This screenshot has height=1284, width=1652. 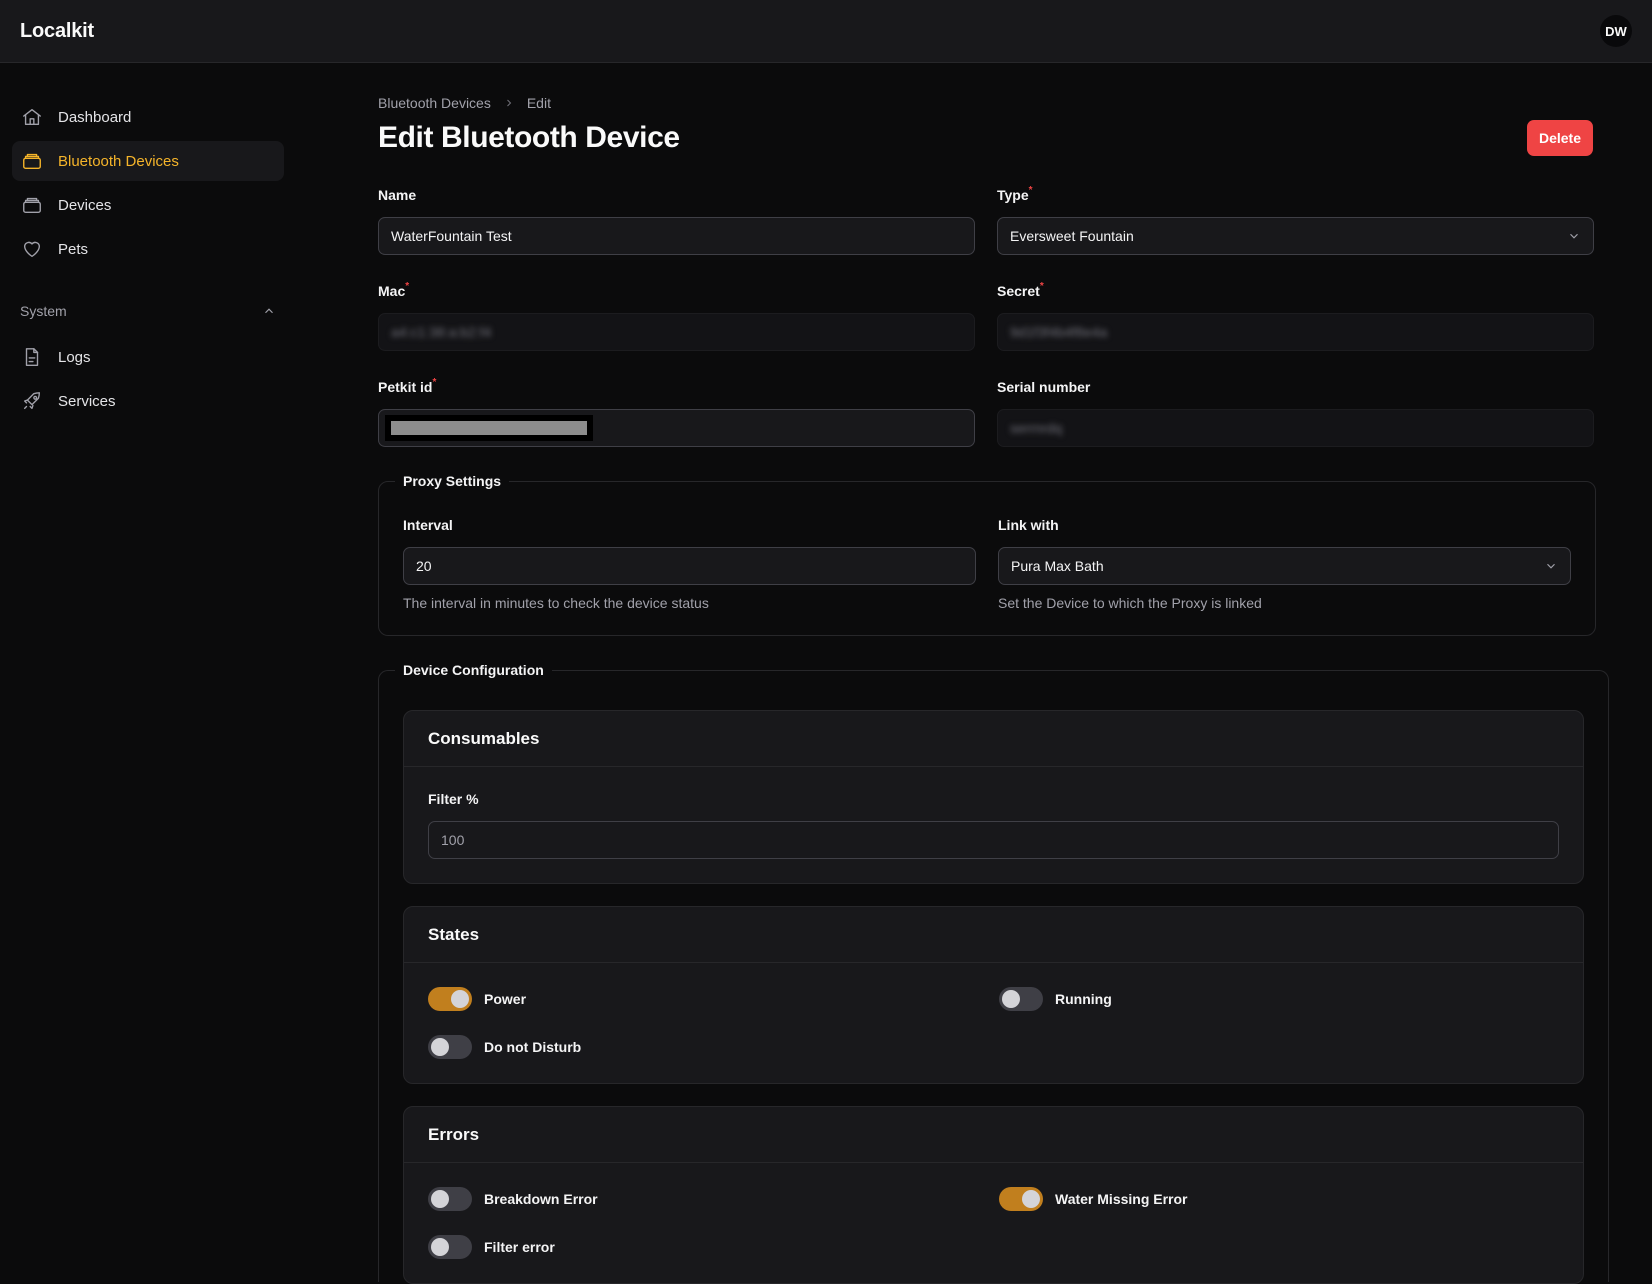 What do you see at coordinates (450, 1247) in the screenshot?
I see `filter-error-toggle` at bounding box center [450, 1247].